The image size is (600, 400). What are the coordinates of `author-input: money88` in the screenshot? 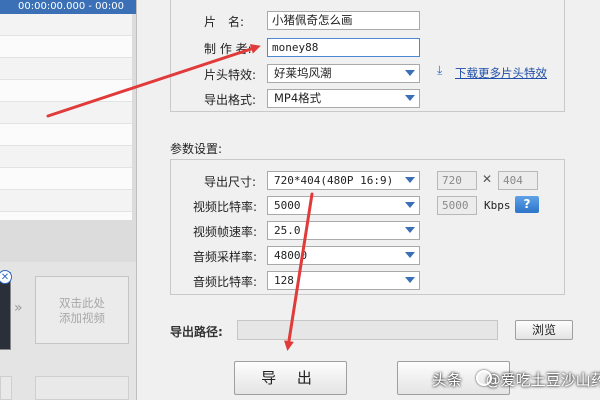 It's located at (343, 47).